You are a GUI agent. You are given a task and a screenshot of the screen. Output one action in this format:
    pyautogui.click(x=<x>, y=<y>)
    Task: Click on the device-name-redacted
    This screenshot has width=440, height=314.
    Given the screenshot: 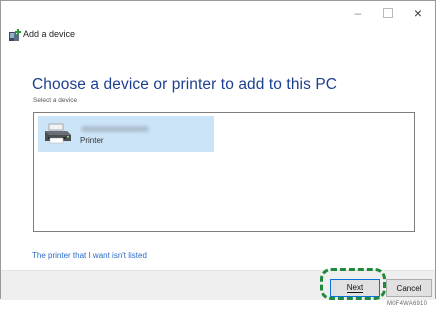 What is the action you would take?
    pyautogui.click(x=115, y=129)
    